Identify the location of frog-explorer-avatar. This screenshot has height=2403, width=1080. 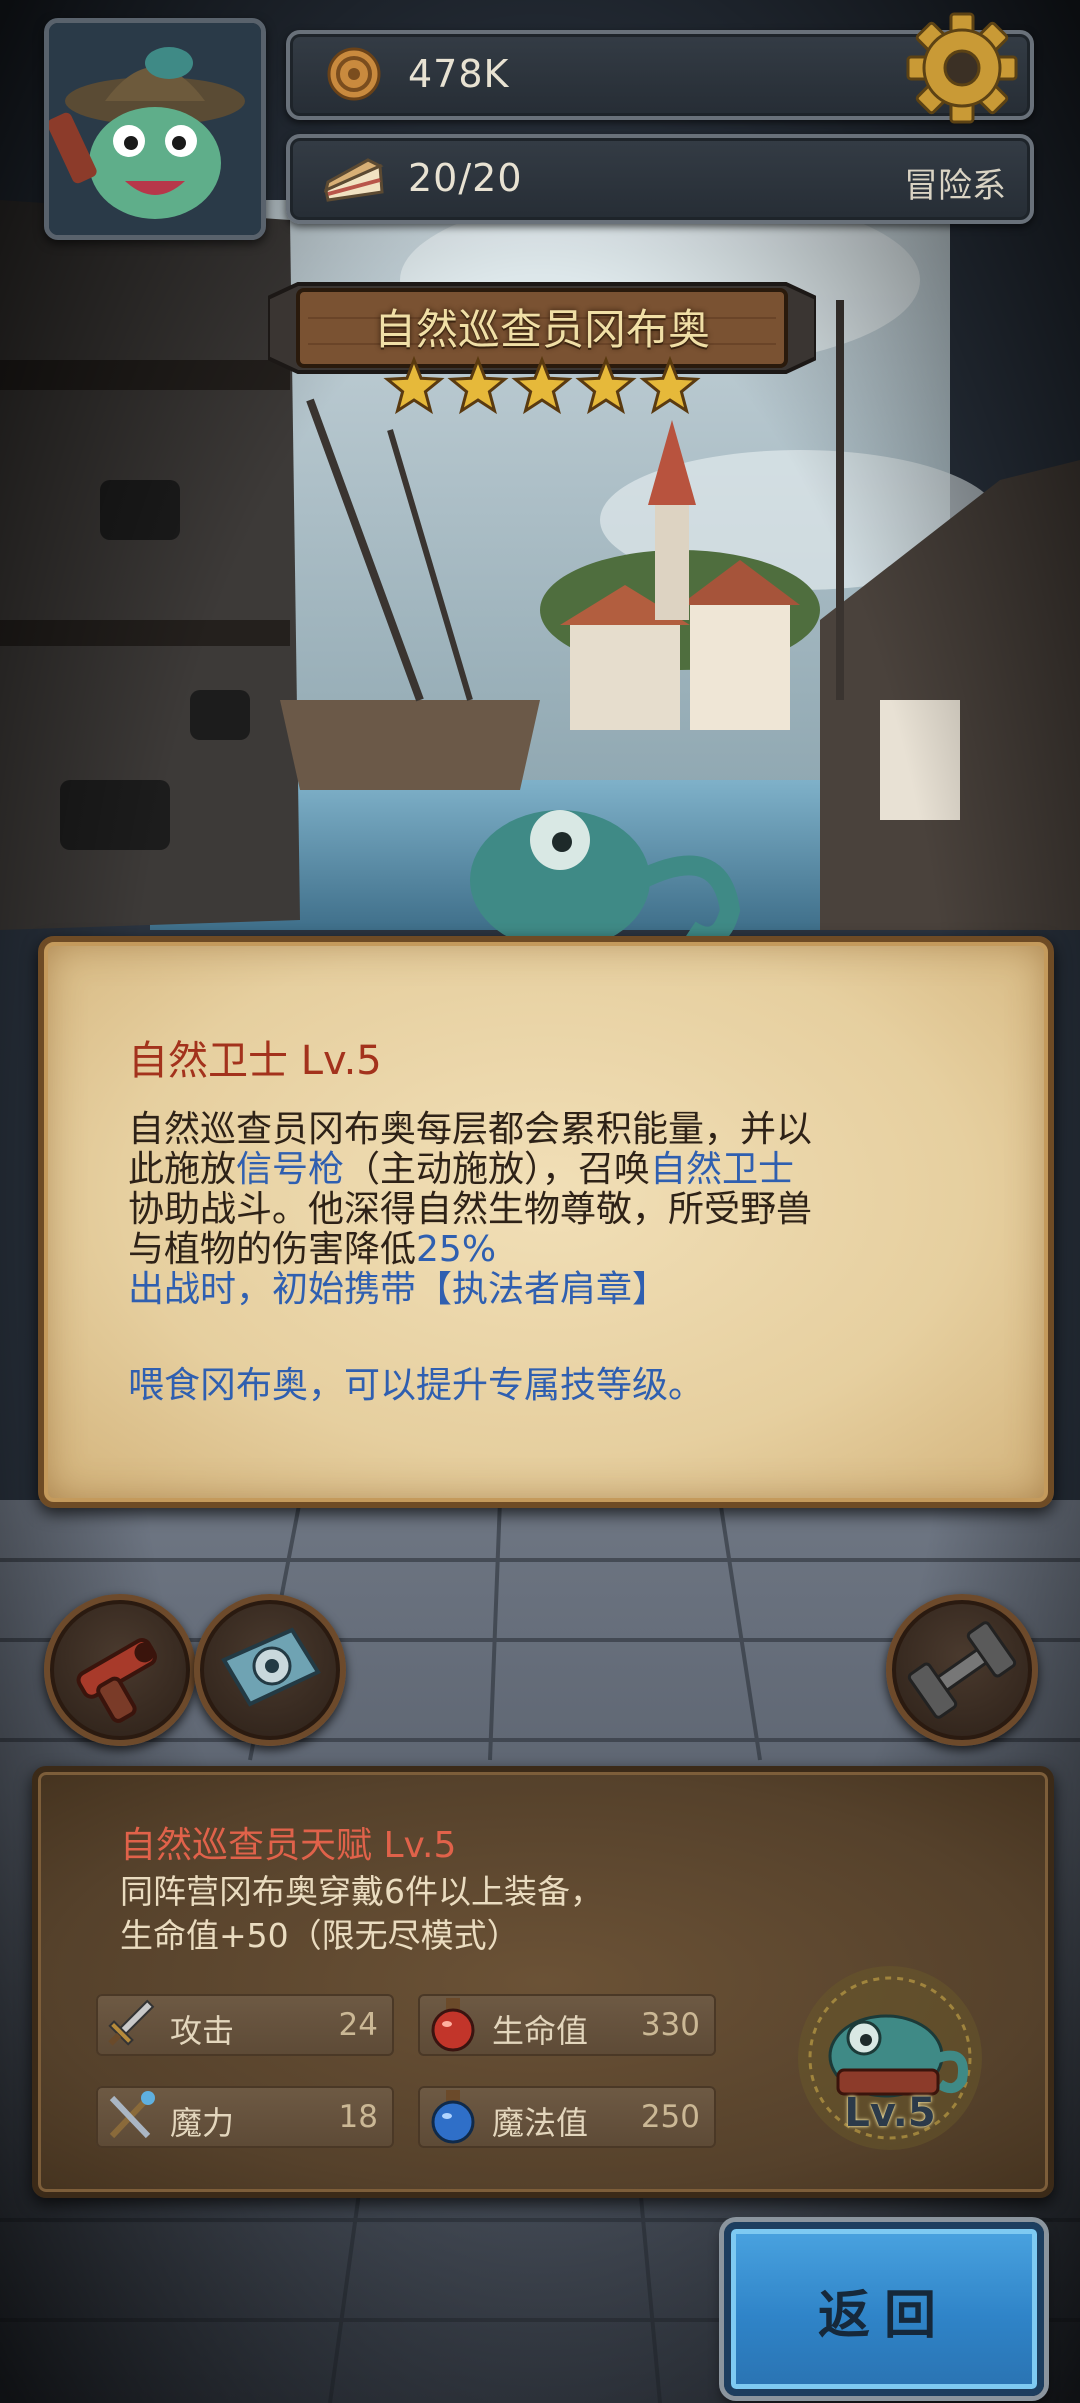
(155, 129).